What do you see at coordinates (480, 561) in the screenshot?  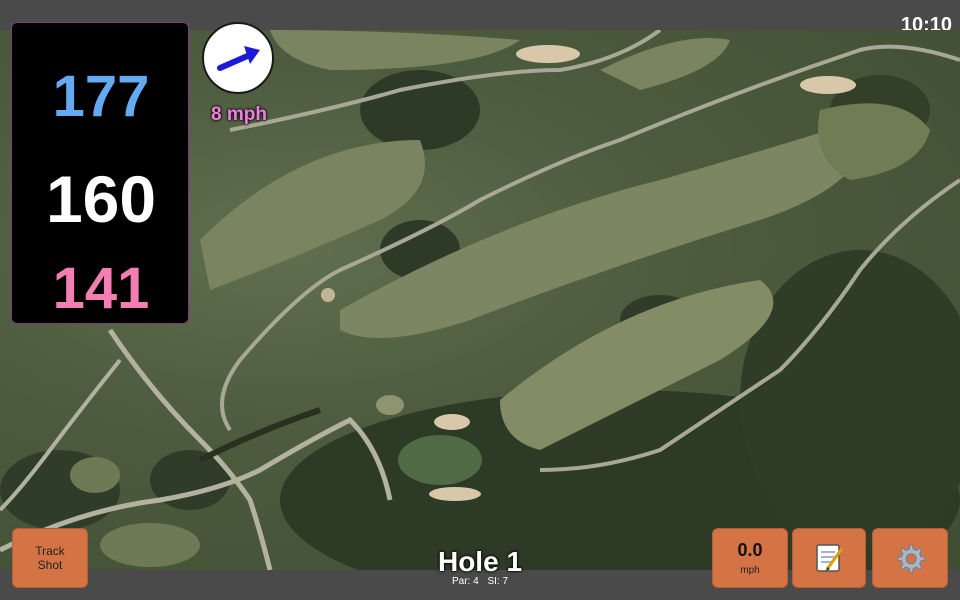 I see `hole-title: Hole 1` at bounding box center [480, 561].